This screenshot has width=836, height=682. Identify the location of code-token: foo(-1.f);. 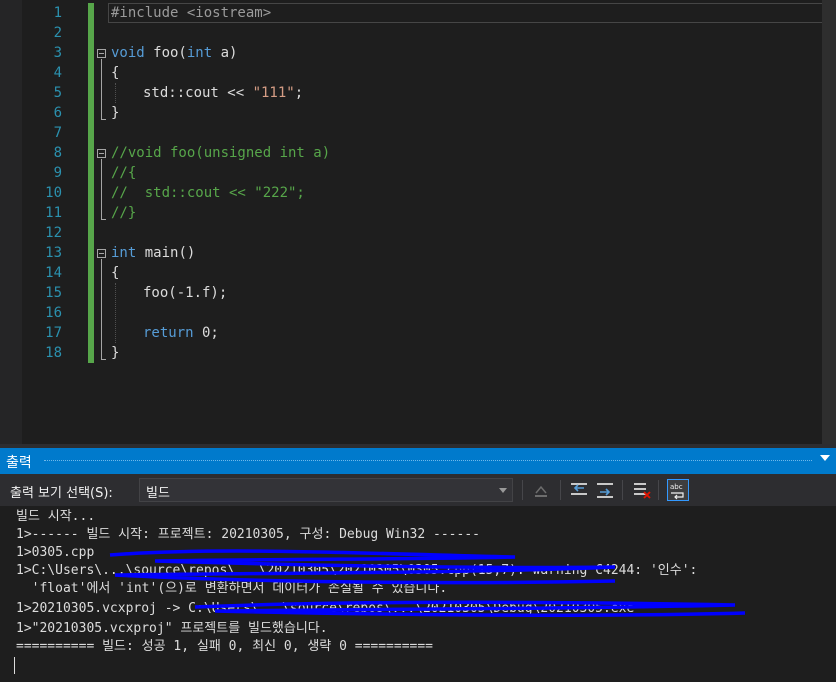
(185, 293).